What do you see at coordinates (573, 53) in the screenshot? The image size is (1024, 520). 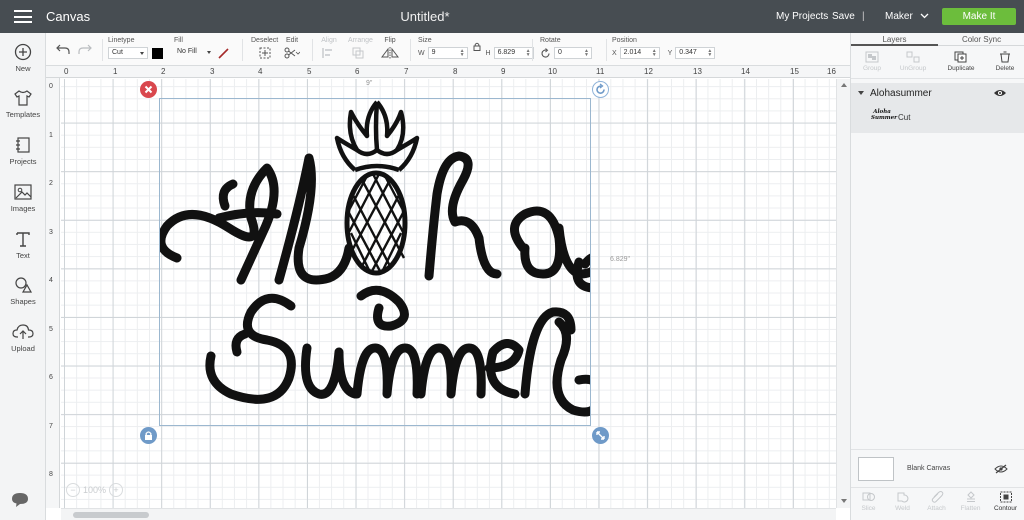 I see `rotate-input: 0 ▲ ▼` at bounding box center [573, 53].